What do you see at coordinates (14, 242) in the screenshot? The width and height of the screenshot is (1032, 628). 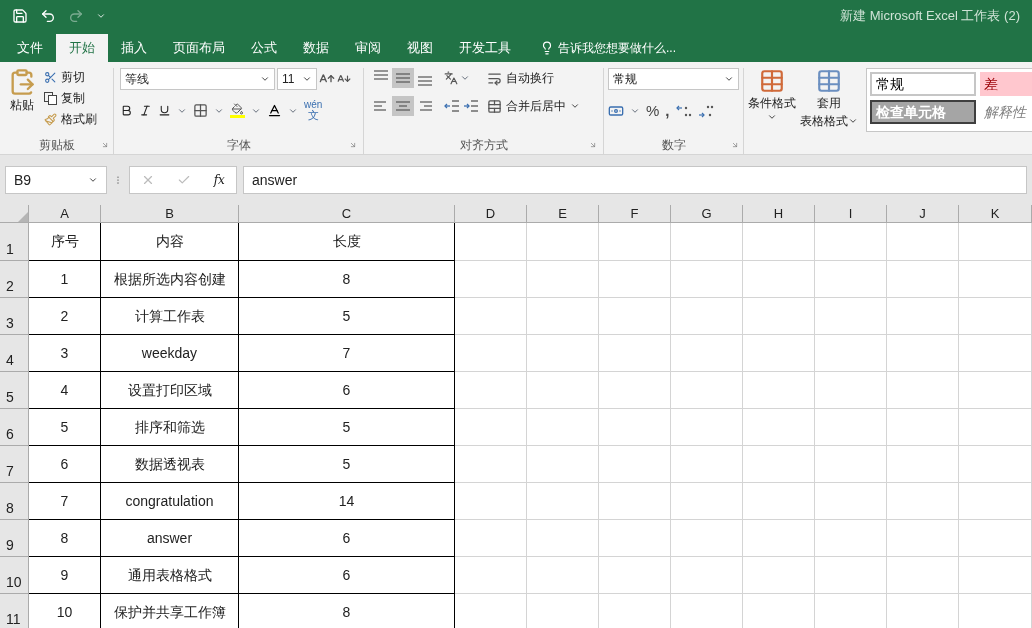 I see `row-header: 1` at bounding box center [14, 242].